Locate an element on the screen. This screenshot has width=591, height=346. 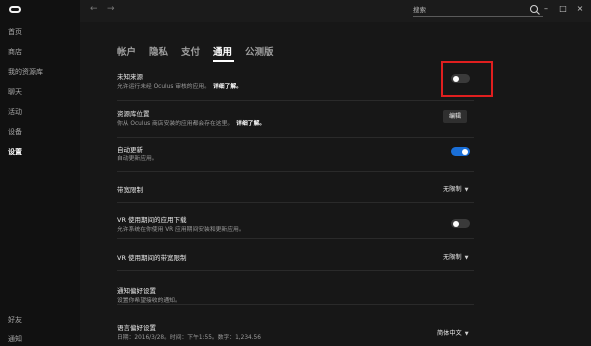
setting-description: 允许系统在你使用 VR 应用期间安装和更新应用。 is located at coordinates (181, 230).